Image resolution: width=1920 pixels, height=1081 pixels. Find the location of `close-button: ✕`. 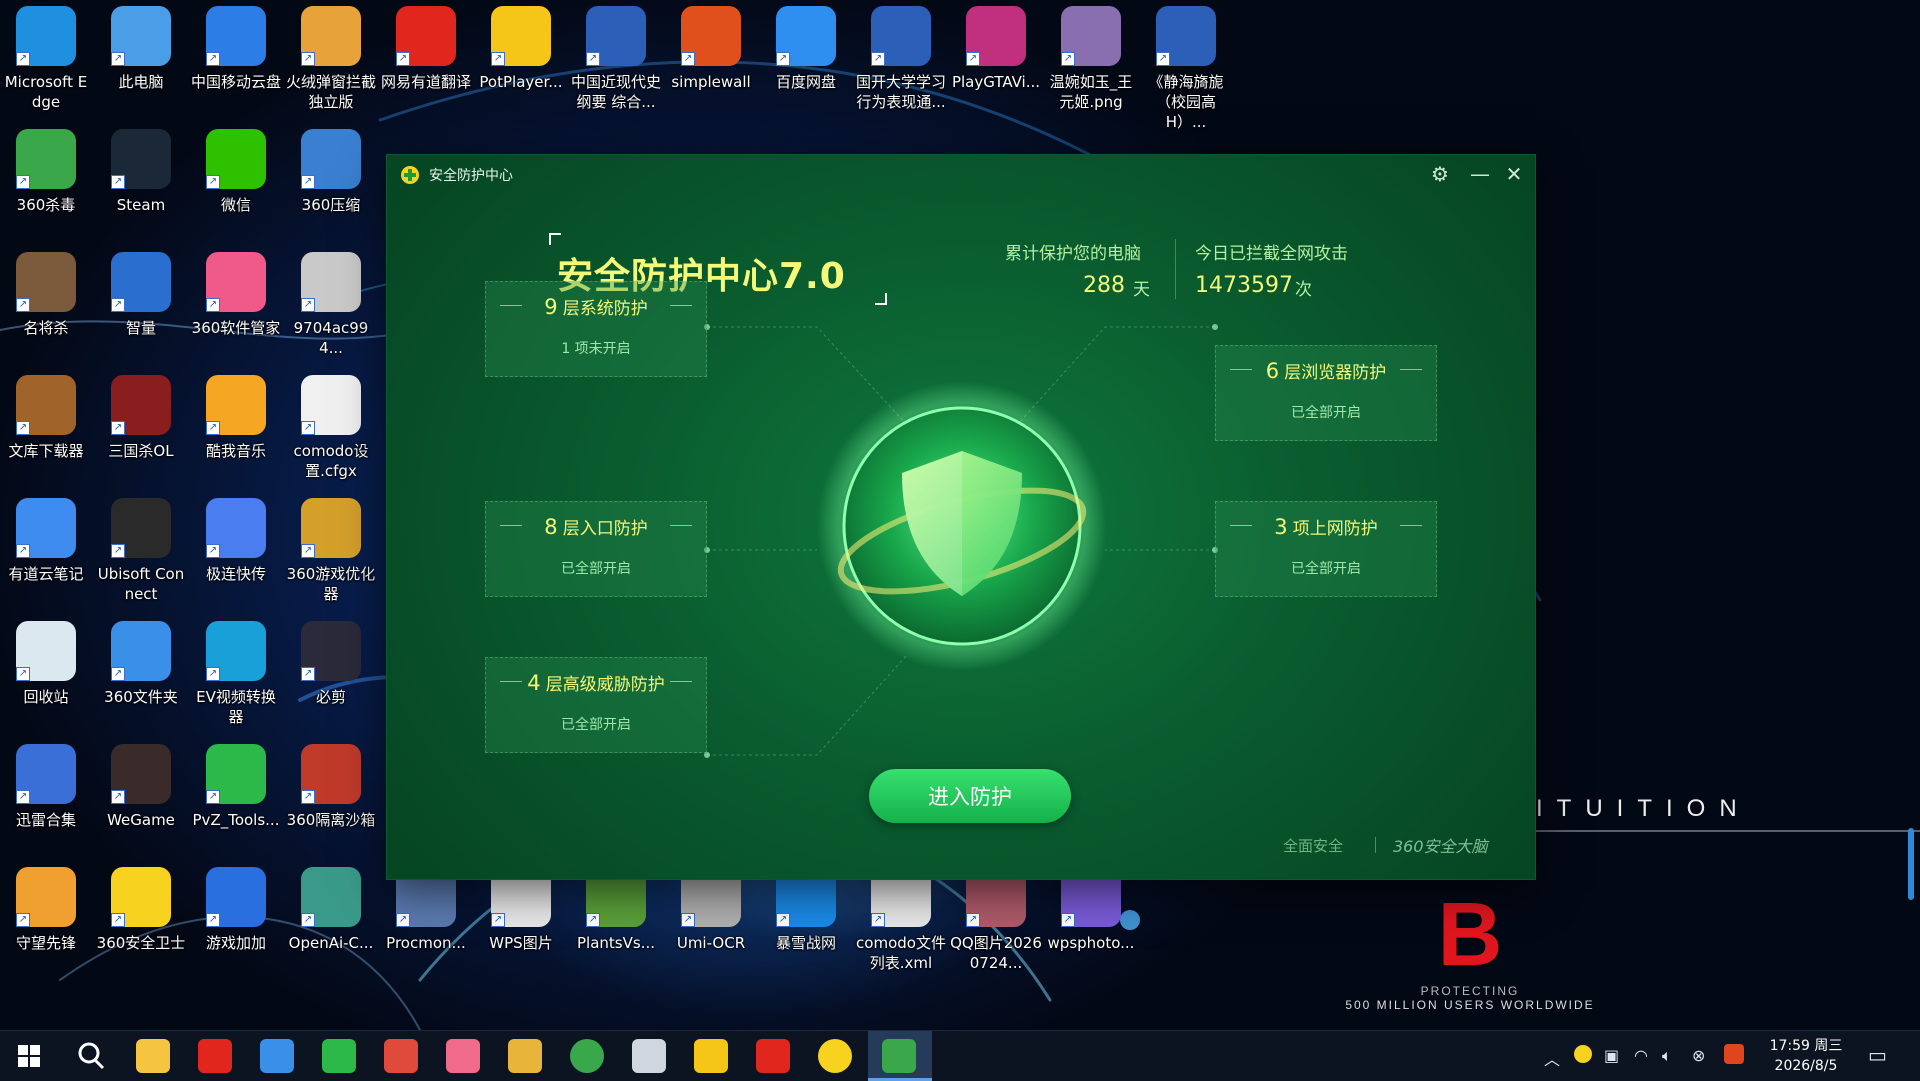

close-button: ✕ is located at coordinates (1514, 174).